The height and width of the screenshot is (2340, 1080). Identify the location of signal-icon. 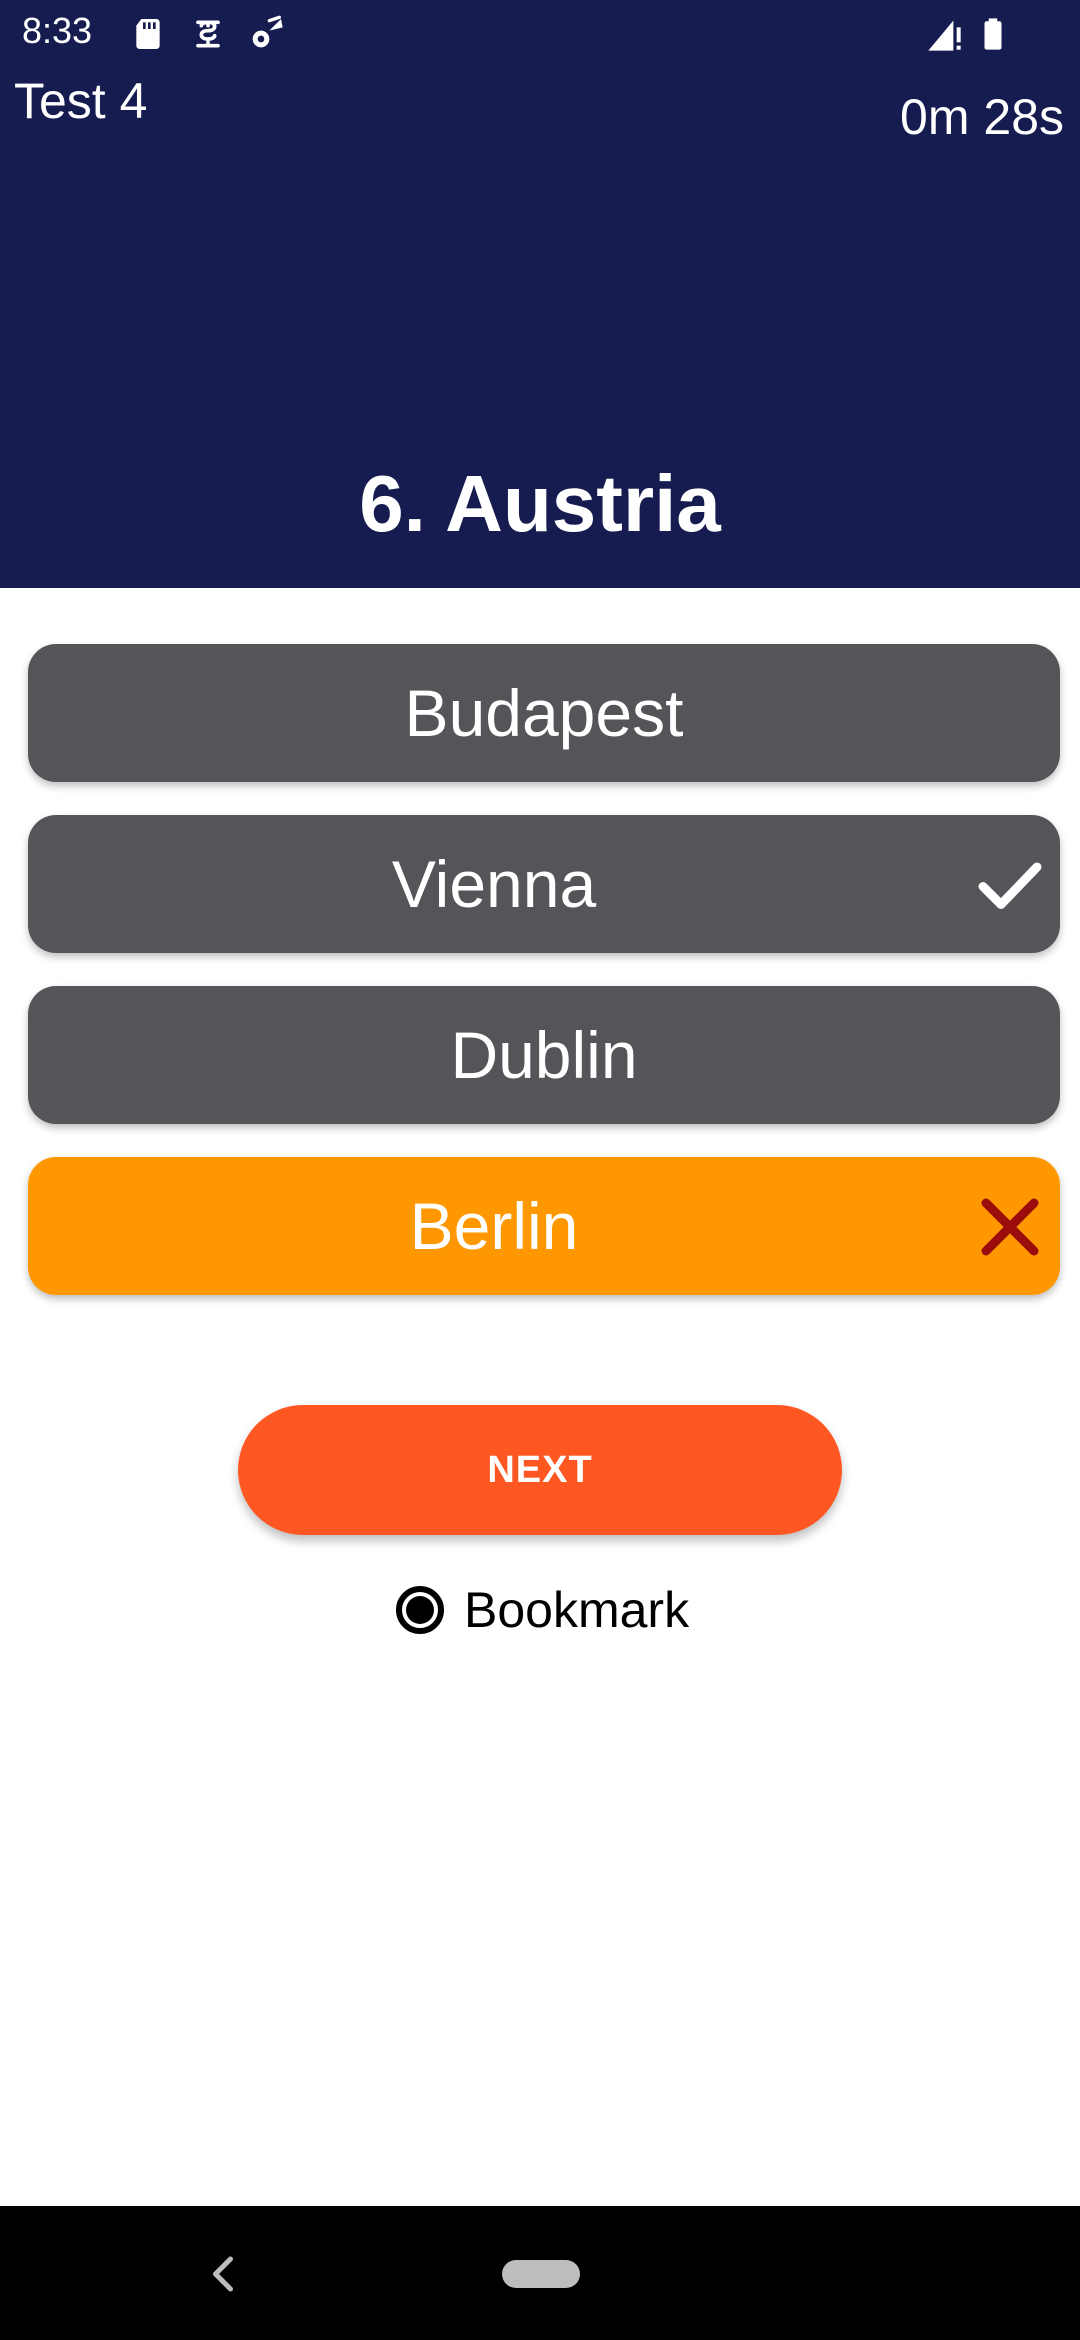
(944, 35).